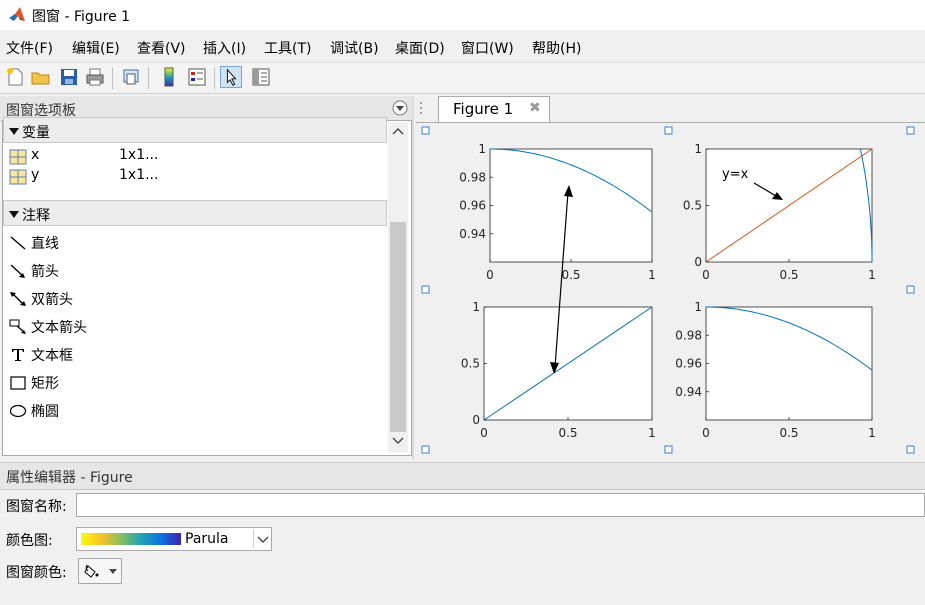 The height and width of the screenshot is (605, 925). What do you see at coordinates (52, 356) in the screenshot?
I see `annotation-label: 文本框` at bounding box center [52, 356].